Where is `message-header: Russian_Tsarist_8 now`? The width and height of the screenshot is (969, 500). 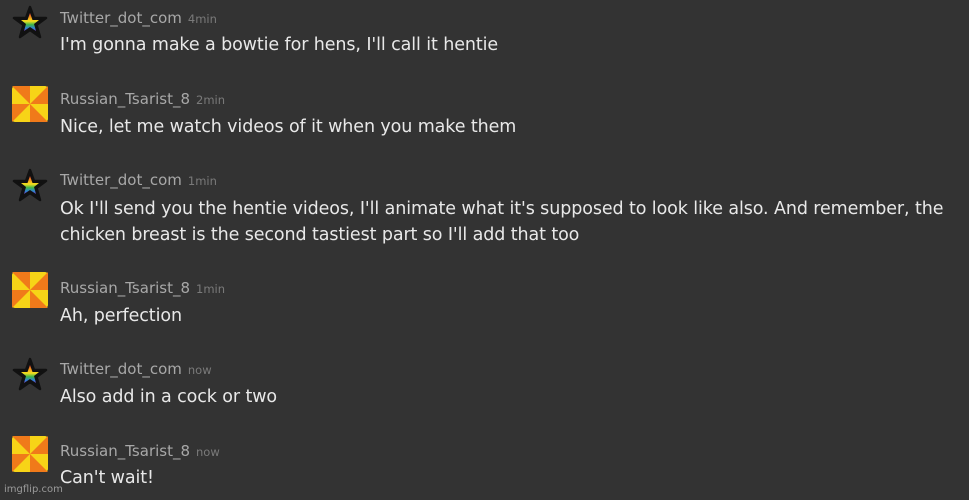 message-header: Russian_Tsarist_8 now is located at coordinates (140, 451).